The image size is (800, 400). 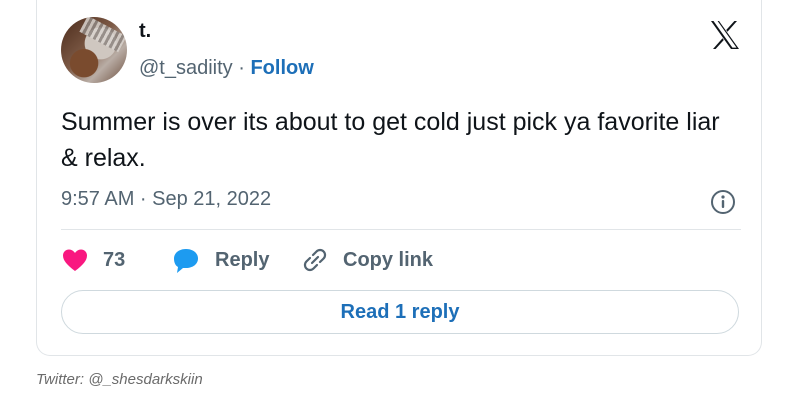 What do you see at coordinates (723, 202) in the screenshot?
I see `info-icon` at bounding box center [723, 202].